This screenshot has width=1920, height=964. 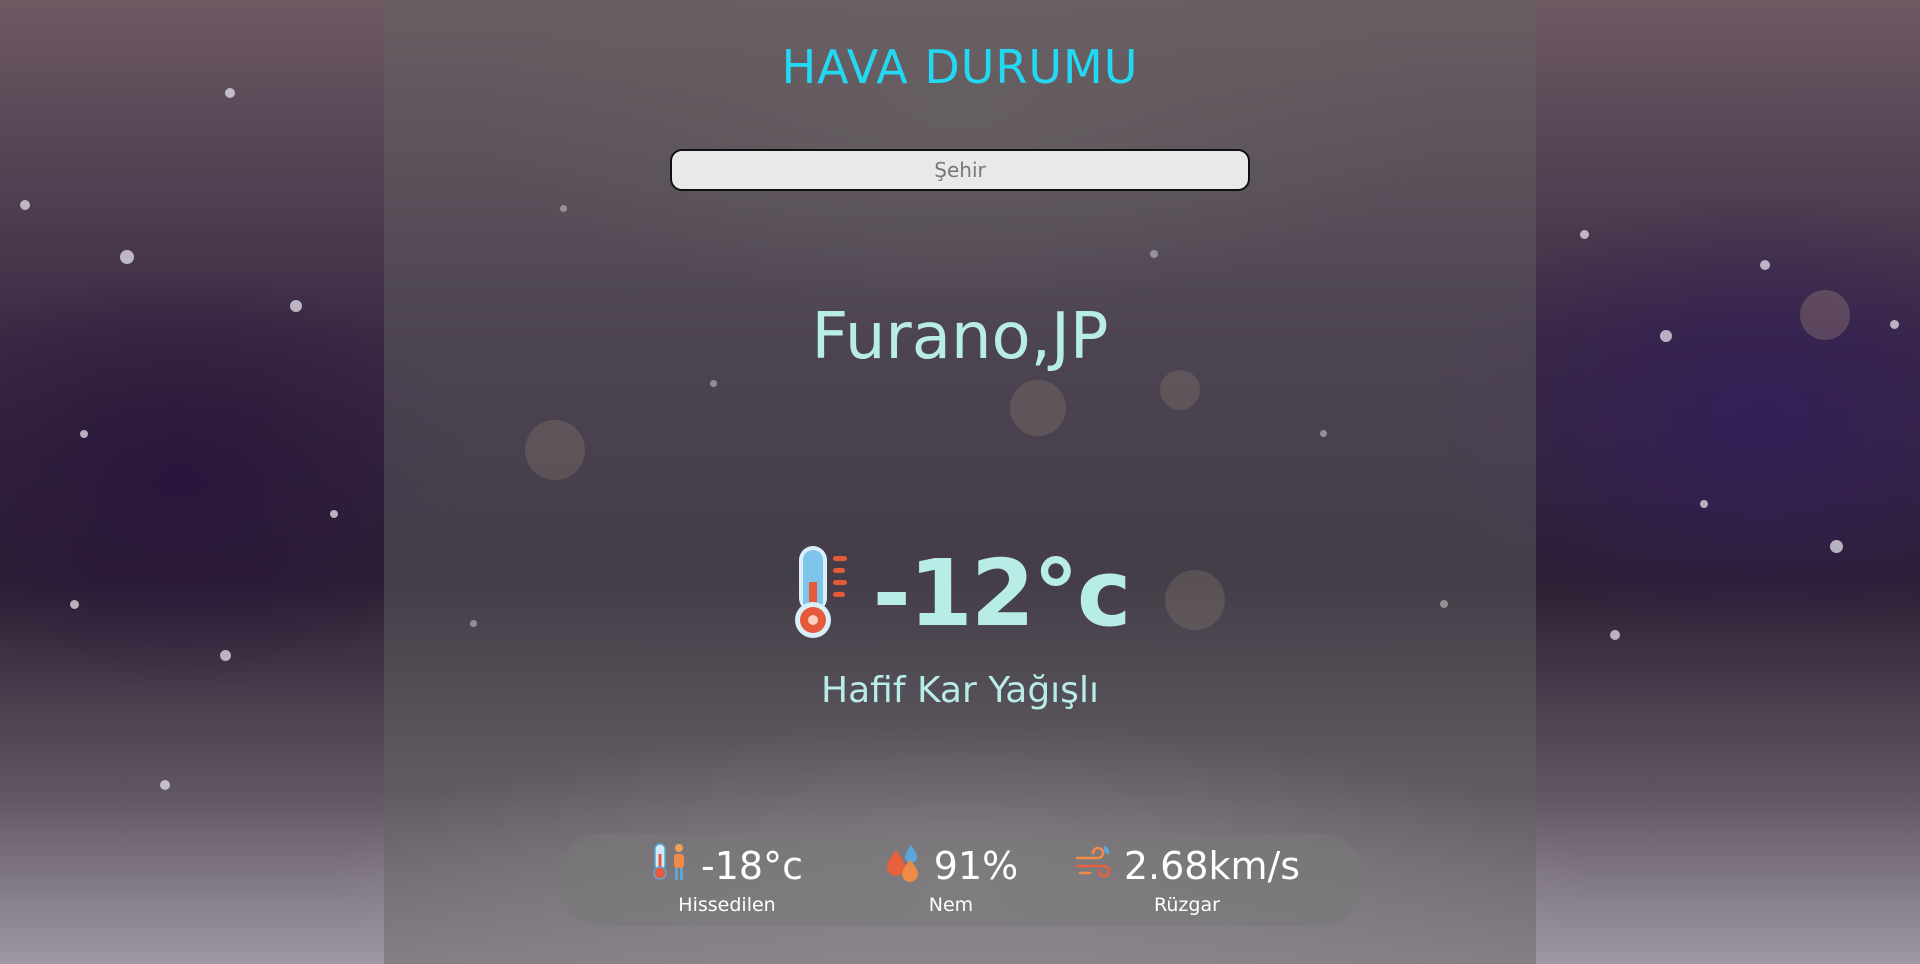 I want to click on stat-humidity: 91% Nem, so click(x=951, y=879).